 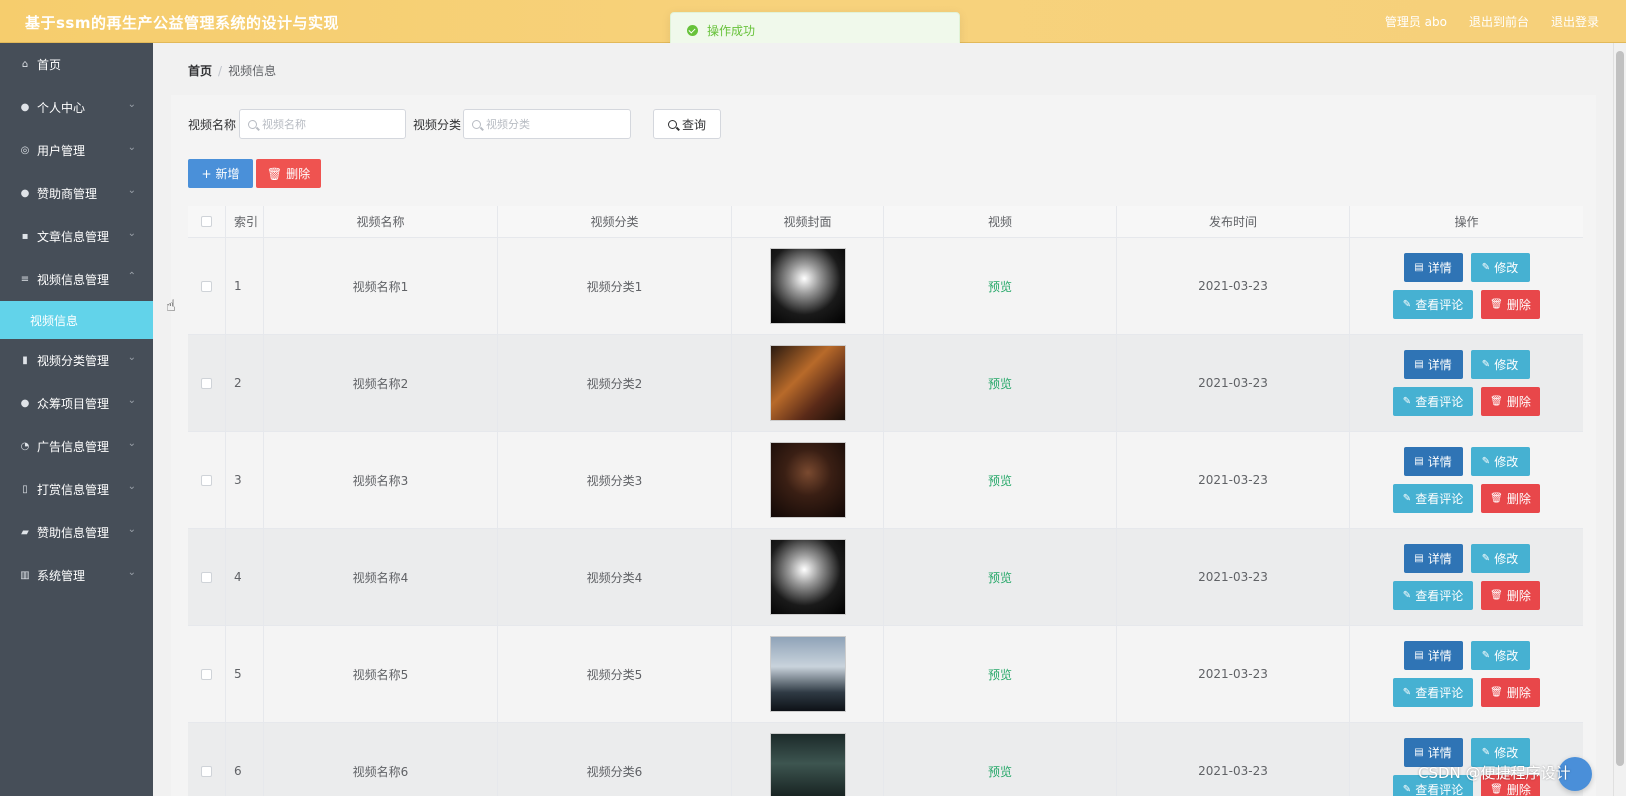 I want to click on breadcrumb-home: 首页, so click(x=200, y=71).